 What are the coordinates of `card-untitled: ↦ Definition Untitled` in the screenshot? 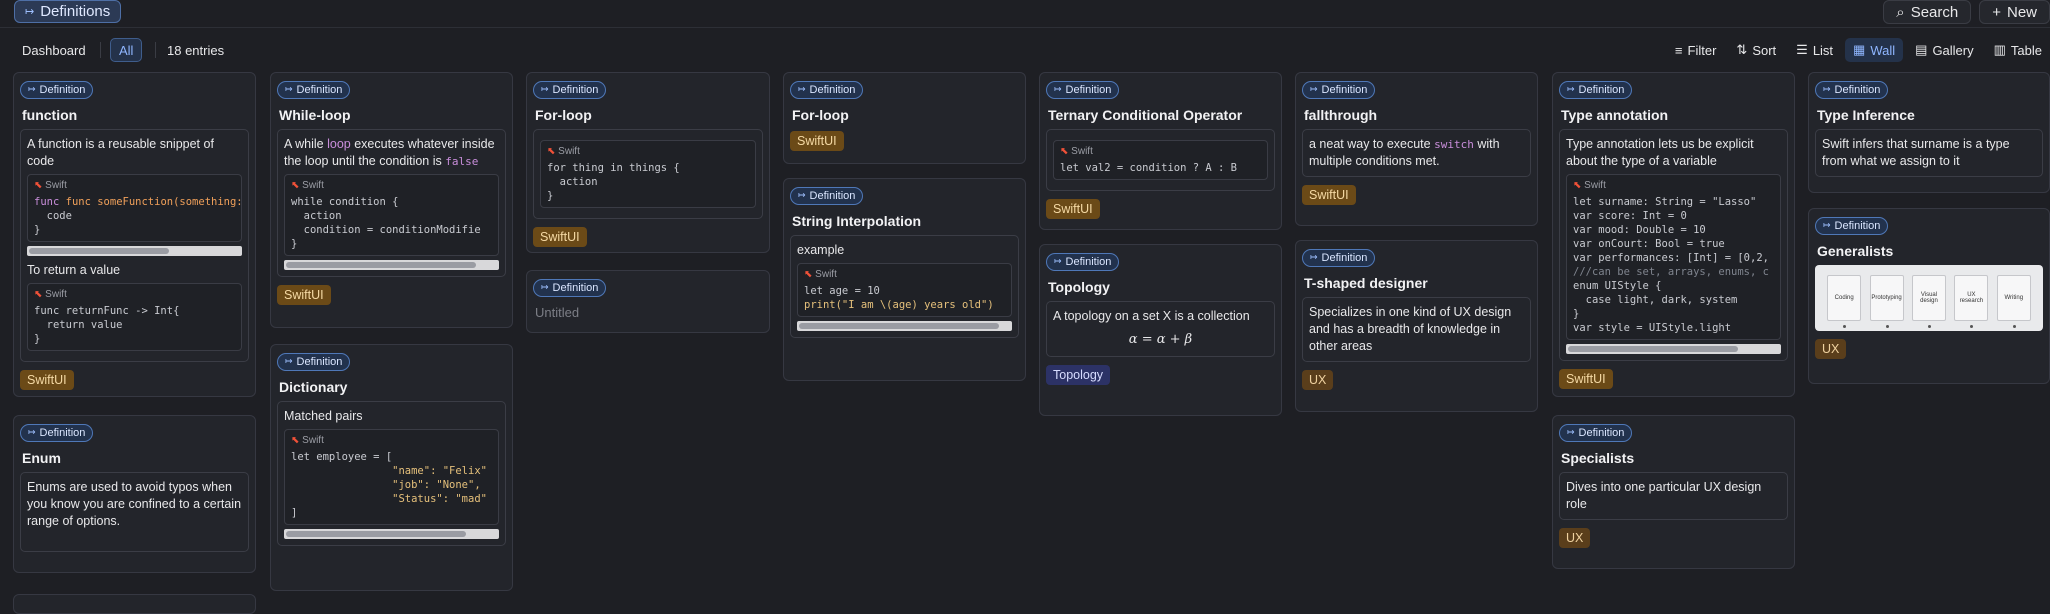 It's located at (648, 301).